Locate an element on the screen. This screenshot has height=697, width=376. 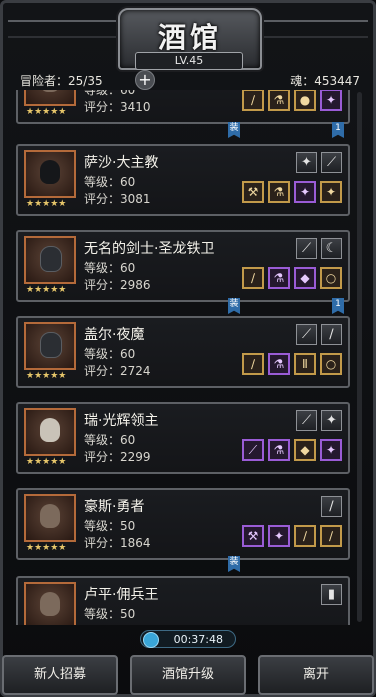
leave-button: 离开 is located at coordinates (316, 675).